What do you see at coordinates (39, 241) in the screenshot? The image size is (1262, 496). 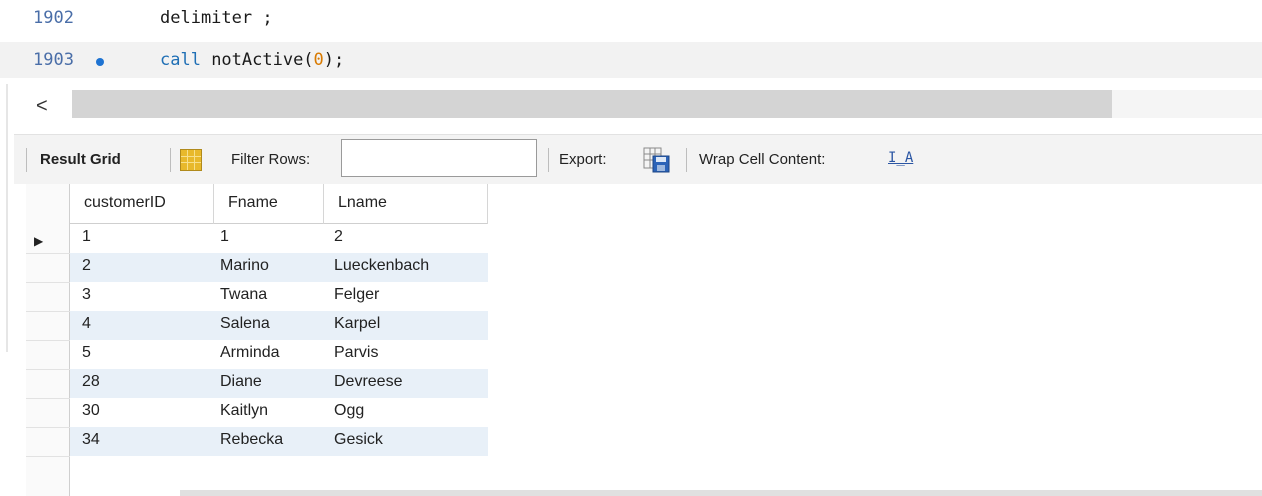 I see `current-row-marker-icon: ▶` at bounding box center [39, 241].